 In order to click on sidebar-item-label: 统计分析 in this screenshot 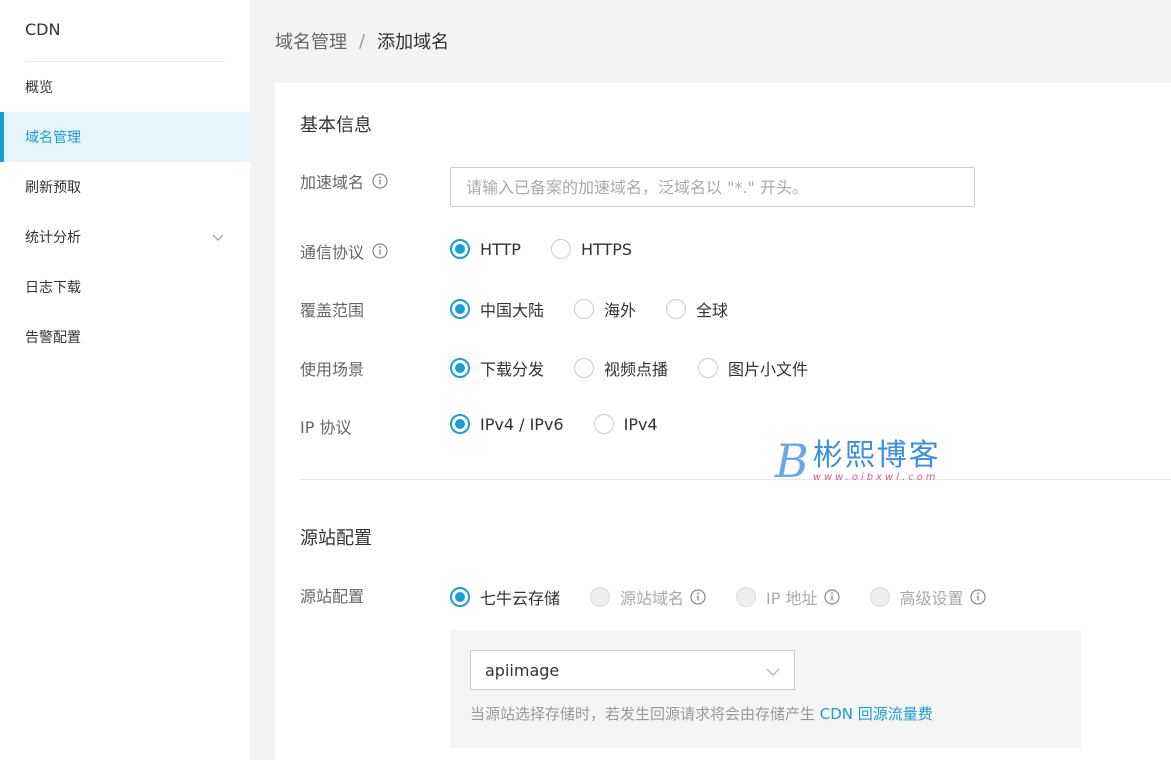, I will do `click(53, 238)`.